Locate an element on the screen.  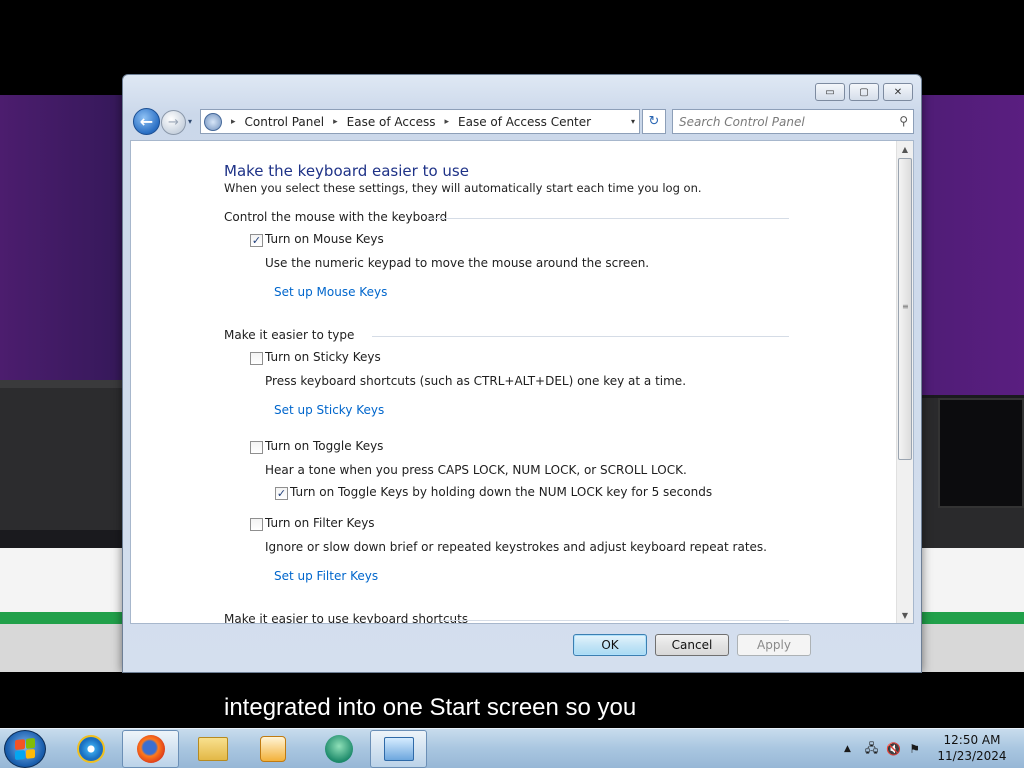
taskbar-media-player is located at coordinates (272, 749).